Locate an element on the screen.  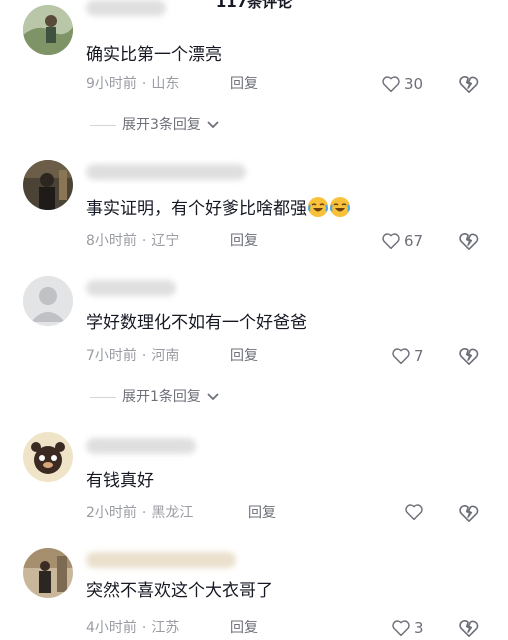
comment-location: 辽宁 is located at coordinates (165, 241).